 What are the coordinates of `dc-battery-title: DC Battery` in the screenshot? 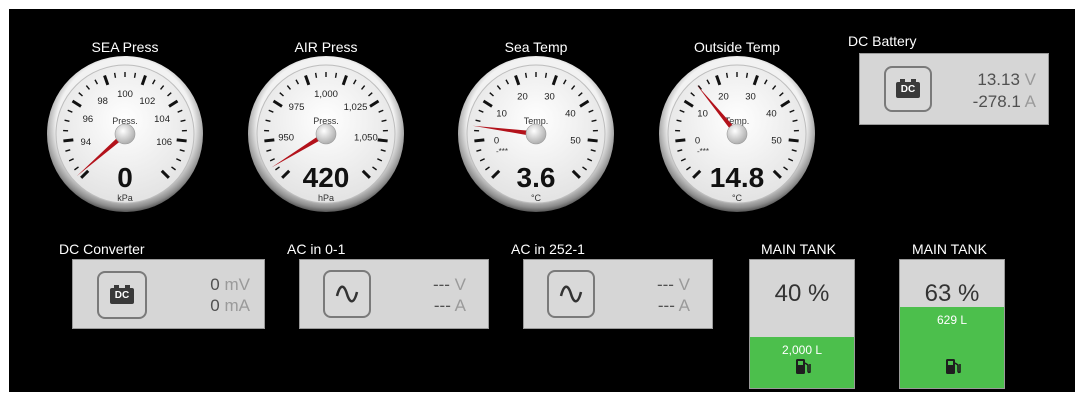 It's located at (882, 41).